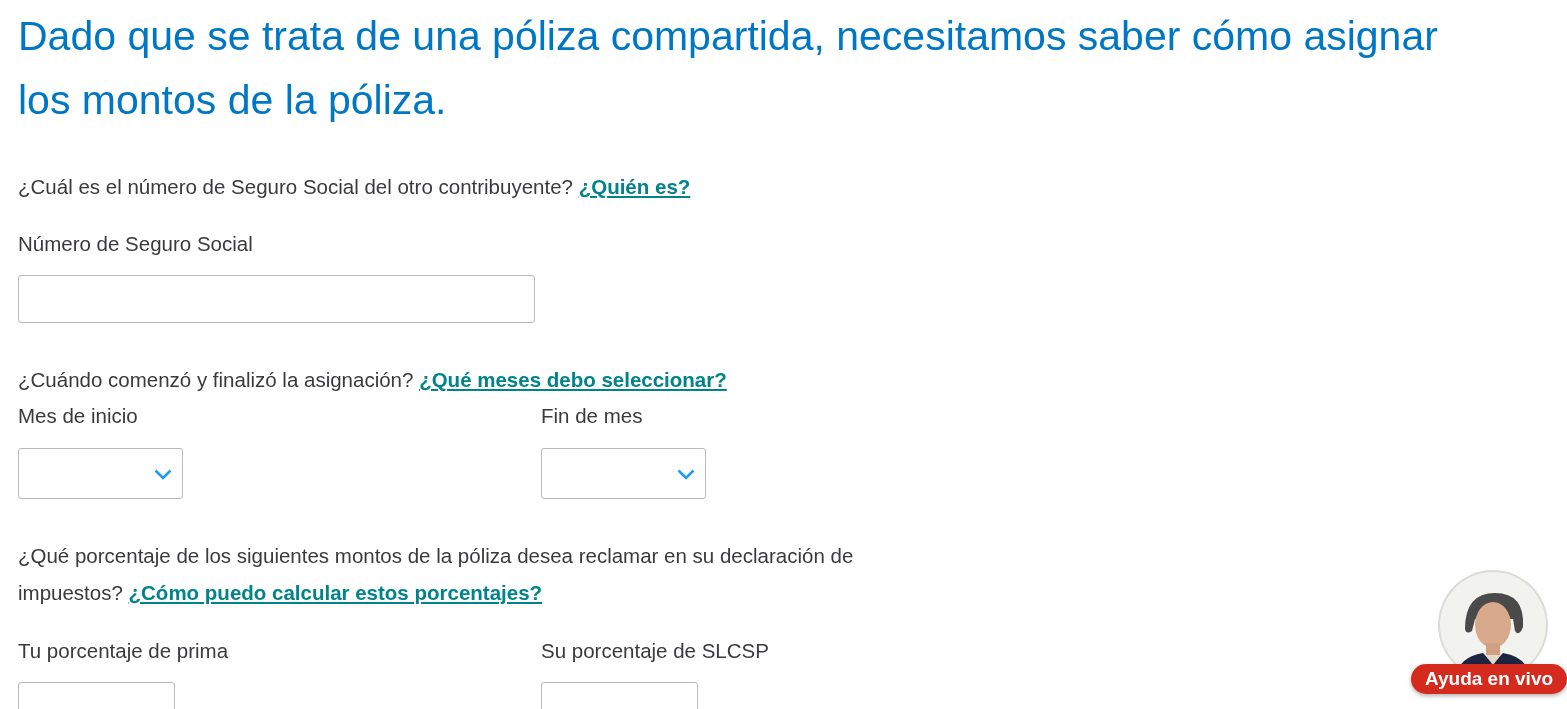  What do you see at coordinates (335, 592) in the screenshot?
I see `help-link: ¿Cómo puedo calcular estos porcentajes?` at bounding box center [335, 592].